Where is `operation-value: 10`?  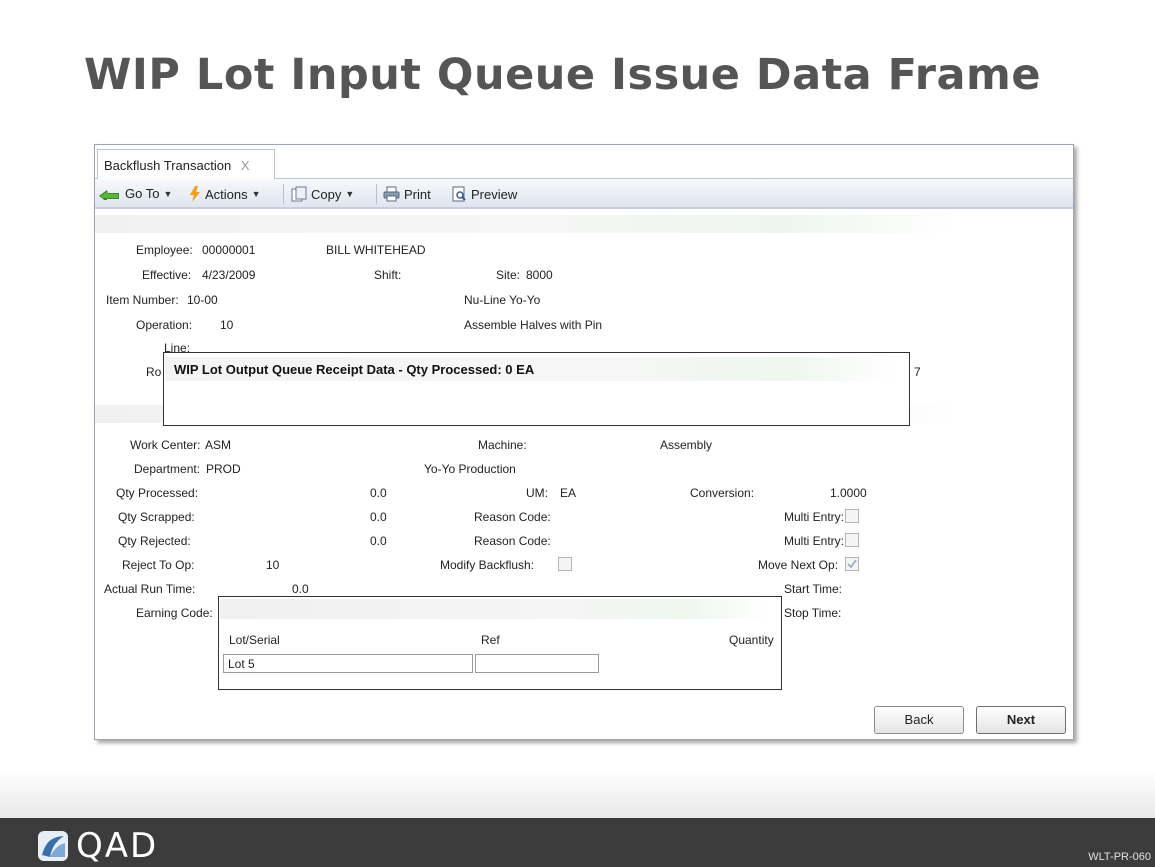 operation-value: 10 is located at coordinates (226, 325).